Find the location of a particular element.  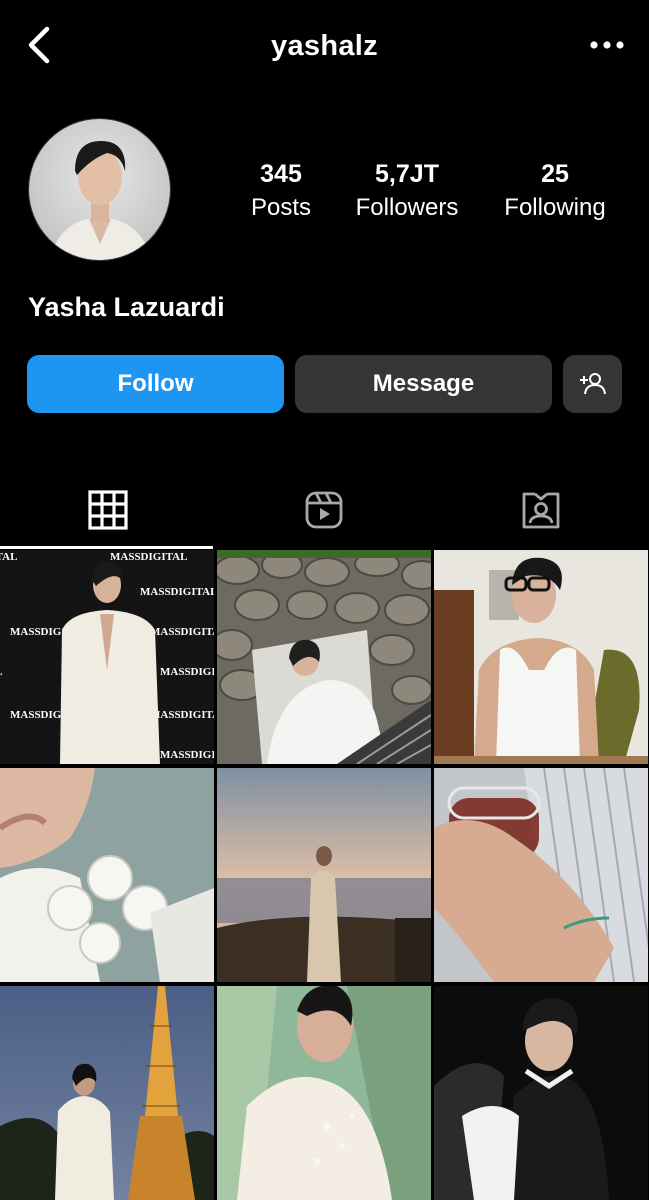

active-tab-indicator is located at coordinates (106, 547).